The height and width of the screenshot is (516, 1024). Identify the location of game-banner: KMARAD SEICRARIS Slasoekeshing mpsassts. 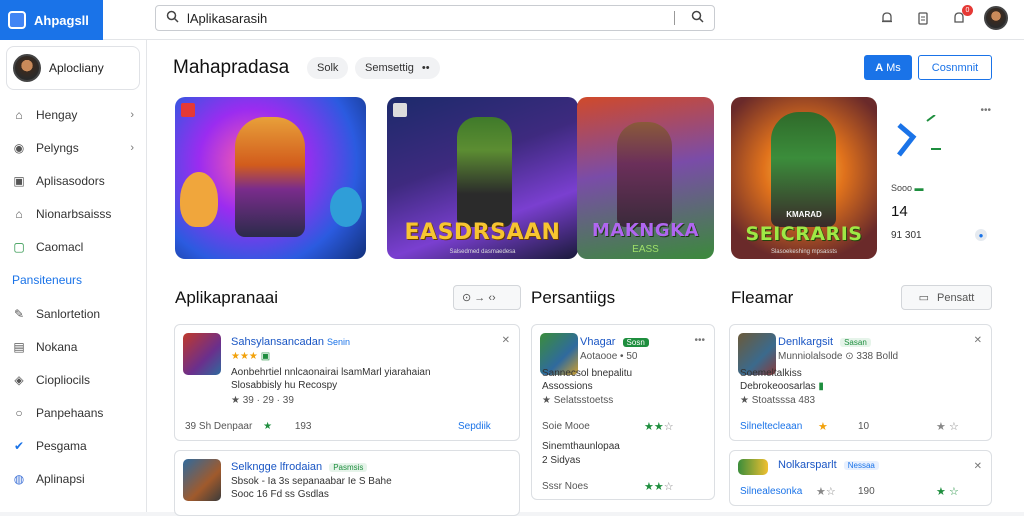
(804, 178).